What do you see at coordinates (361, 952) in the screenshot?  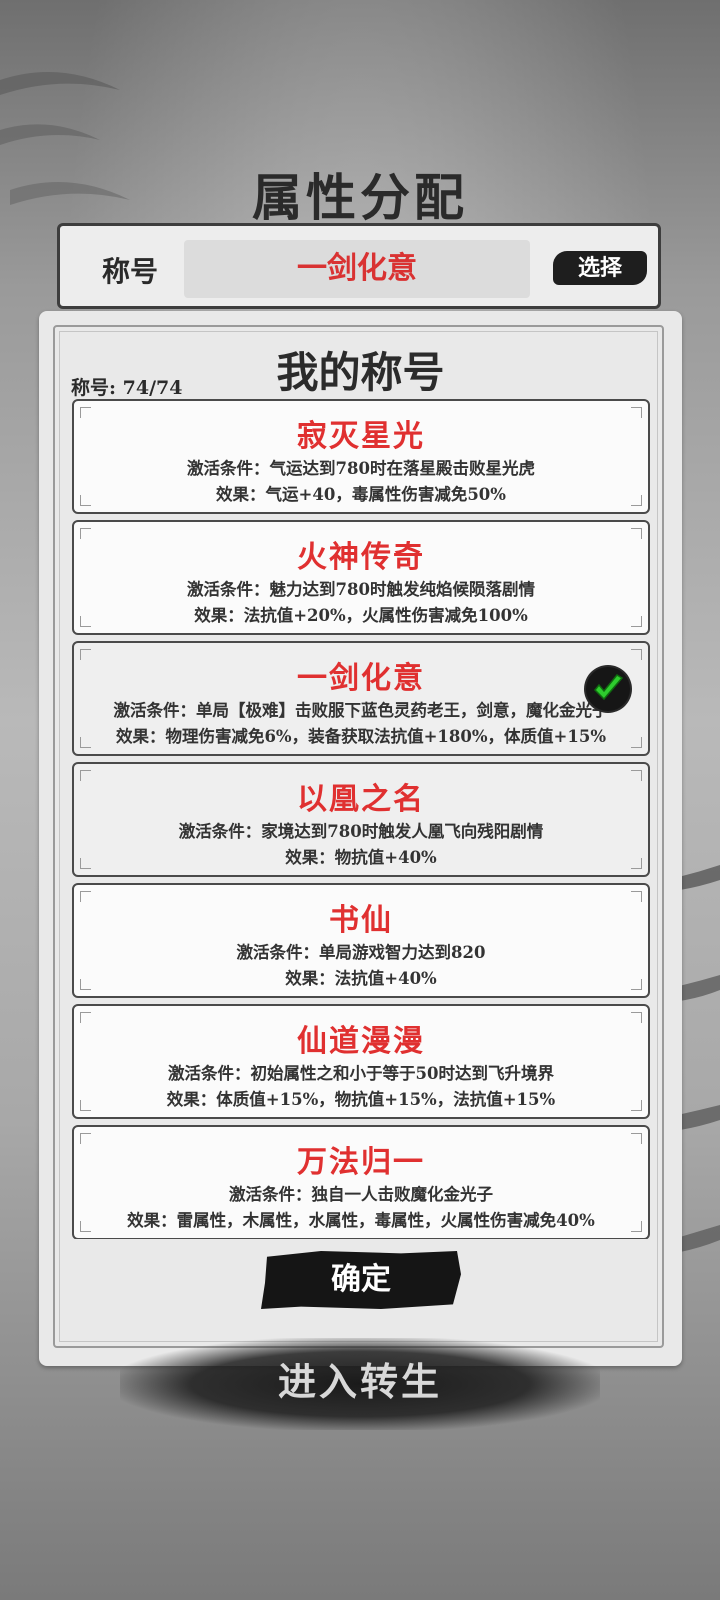 I see `title-condition: 激活条件：单局游戏智力达到820` at bounding box center [361, 952].